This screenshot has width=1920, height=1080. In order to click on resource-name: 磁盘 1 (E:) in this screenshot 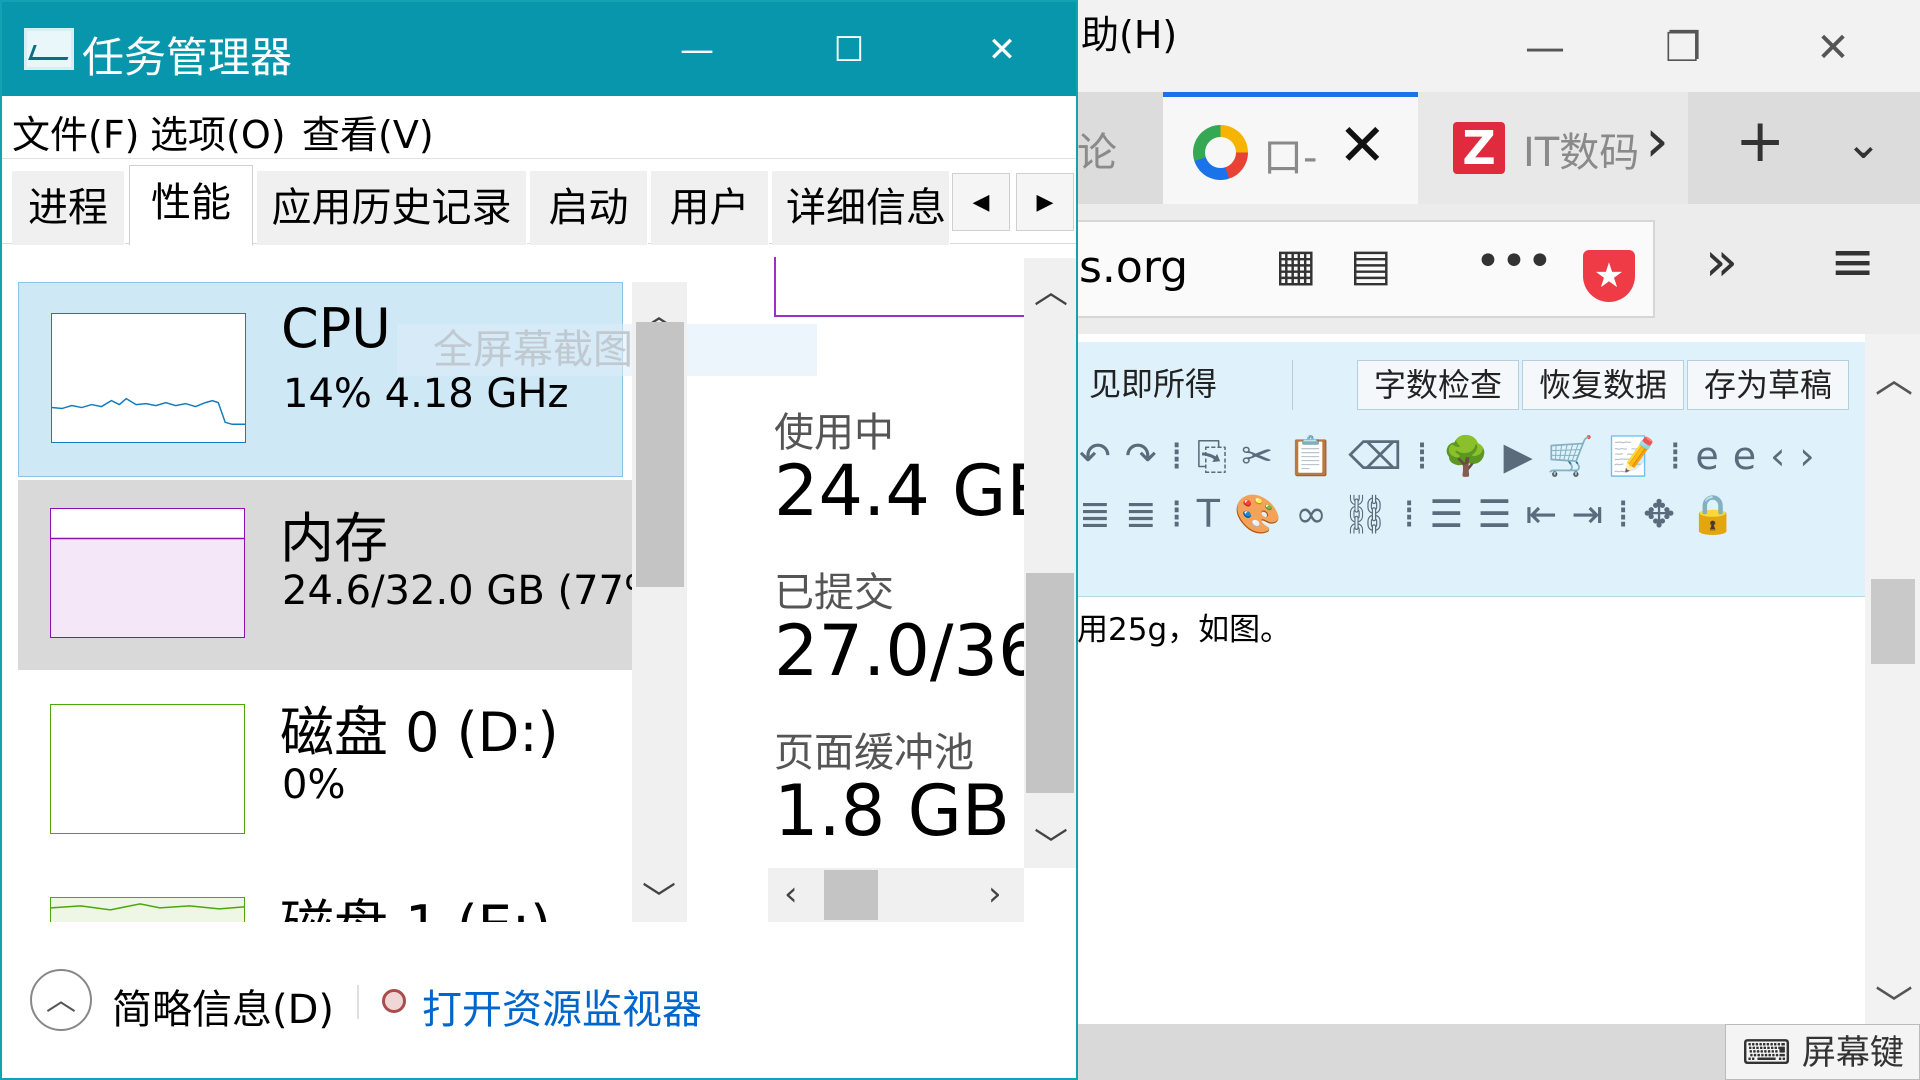, I will do `click(415, 901)`.